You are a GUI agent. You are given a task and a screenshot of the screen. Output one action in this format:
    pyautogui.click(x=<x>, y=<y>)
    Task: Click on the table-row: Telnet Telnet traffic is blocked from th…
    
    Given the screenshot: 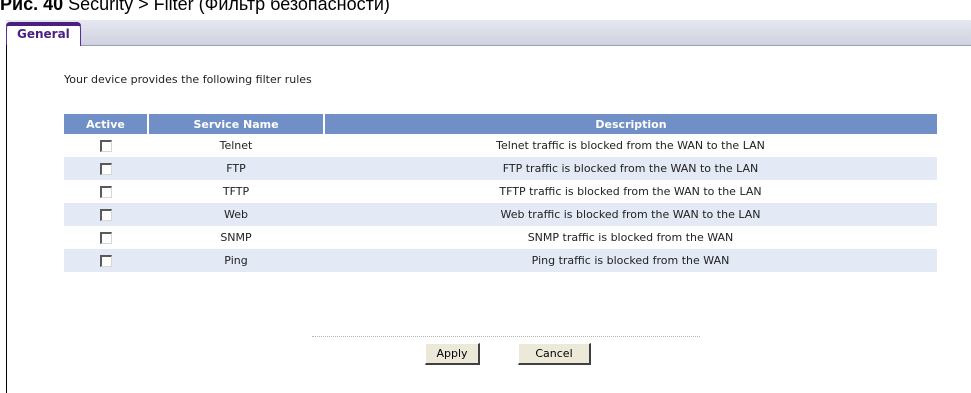 What is the action you would take?
    pyautogui.click(x=500, y=145)
    